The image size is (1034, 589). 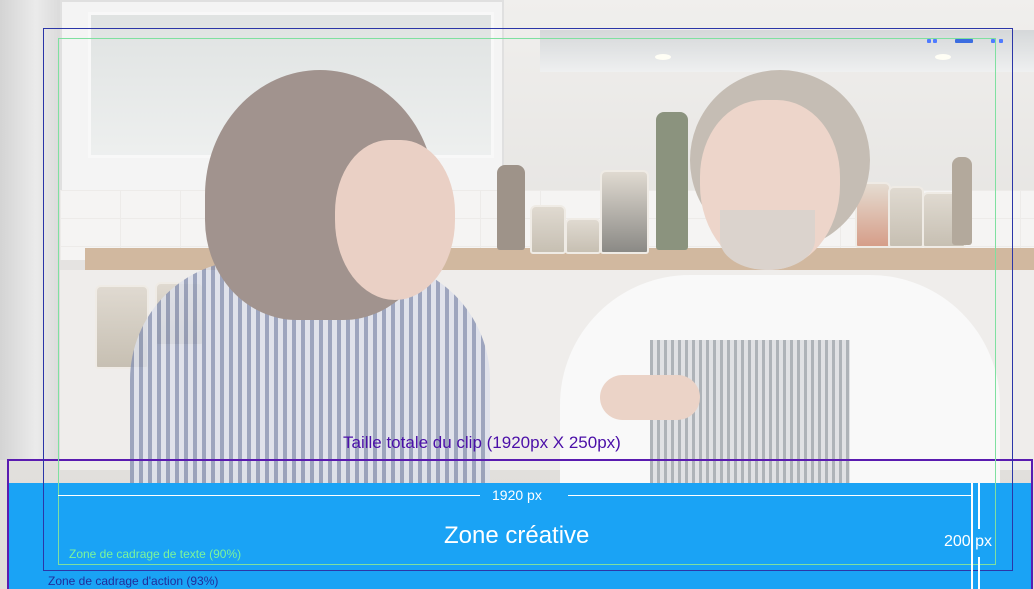 I want to click on height-dimension-tick-top, so click(x=979, y=506).